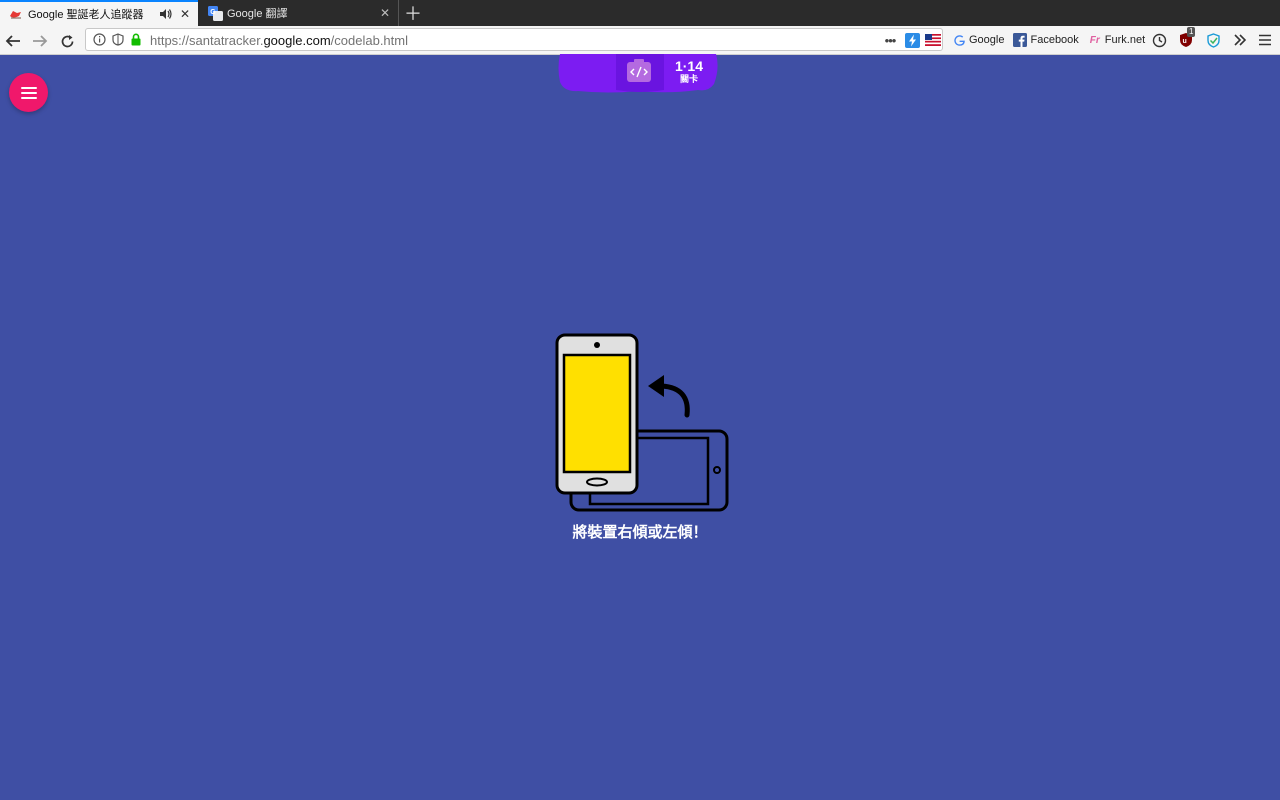  What do you see at coordinates (165, 14) in the screenshot?
I see `speaker-icon` at bounding box center [165, 14].